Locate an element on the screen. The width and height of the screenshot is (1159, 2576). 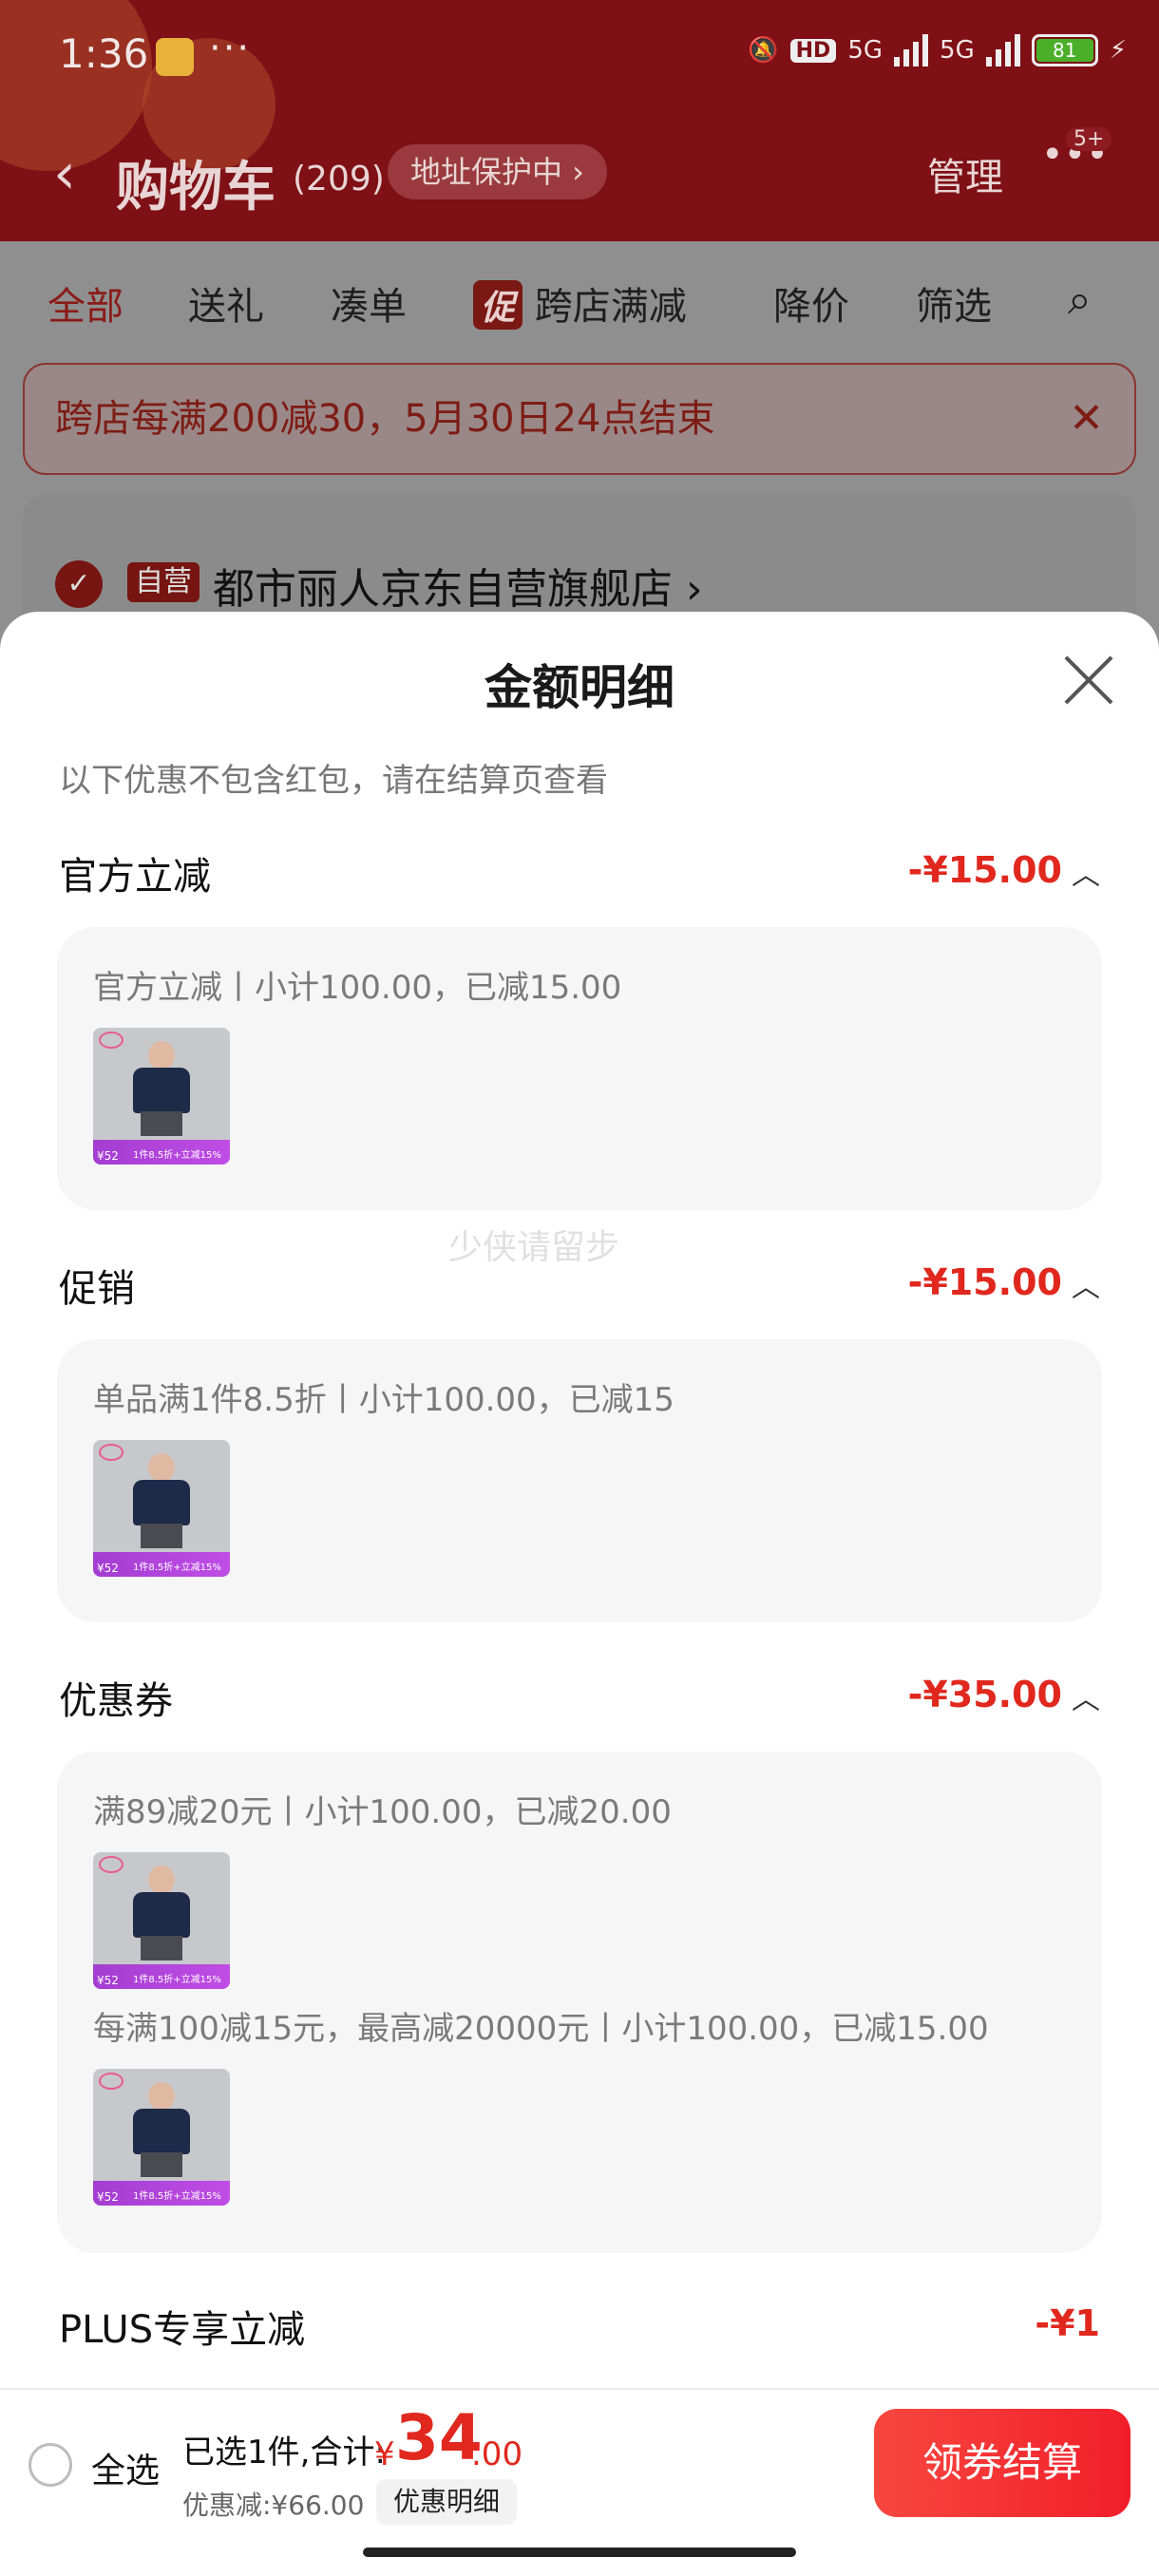
section-amount: -¥1 is located at coordinates (1067, 2323).